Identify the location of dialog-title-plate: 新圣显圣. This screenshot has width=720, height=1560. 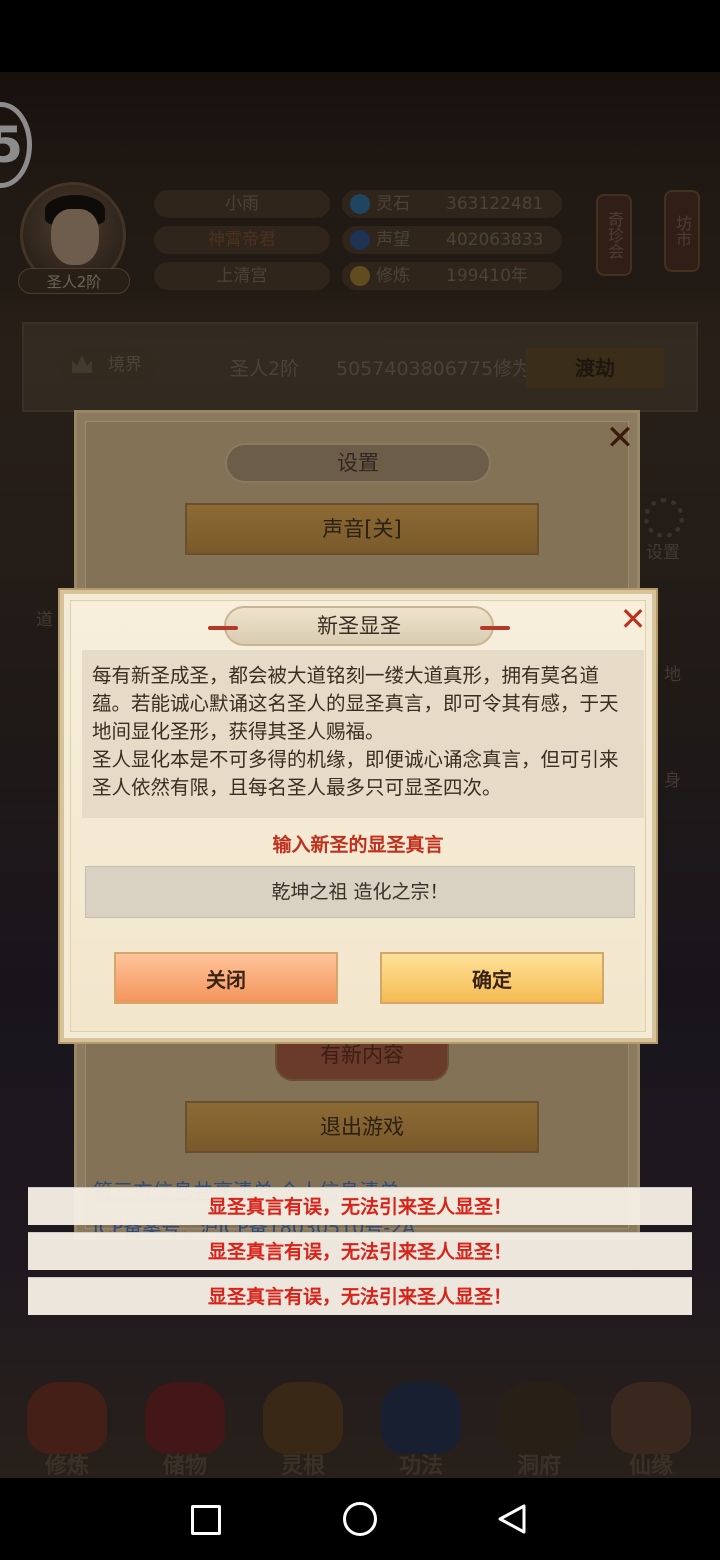
(359, 626).